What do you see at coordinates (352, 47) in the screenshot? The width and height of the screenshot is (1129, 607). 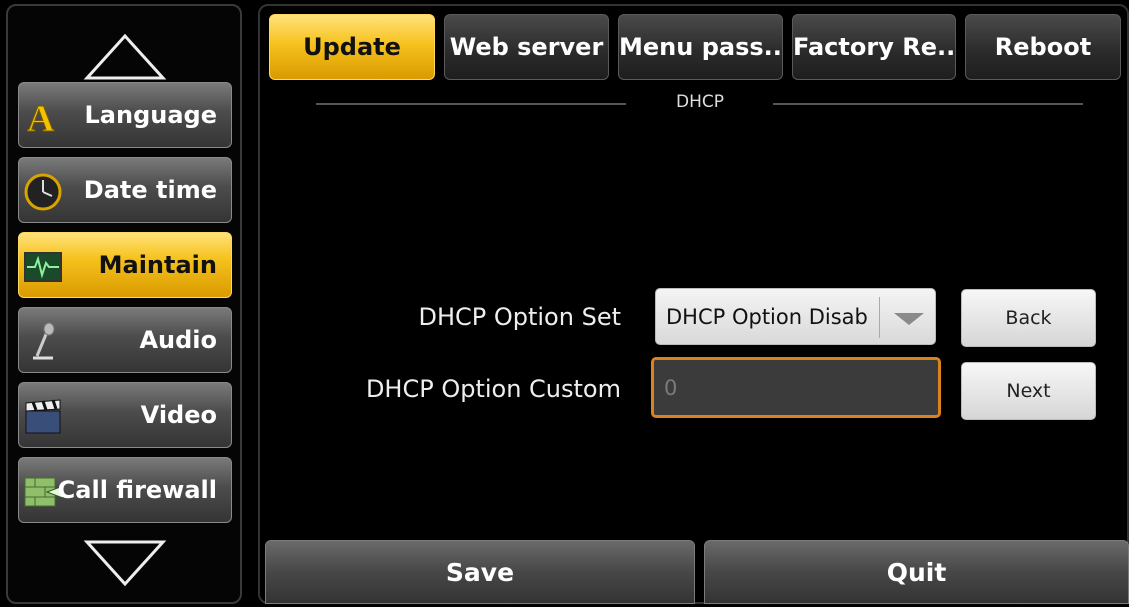 I see `tab-update: Update` at bounding box center [352, 47].